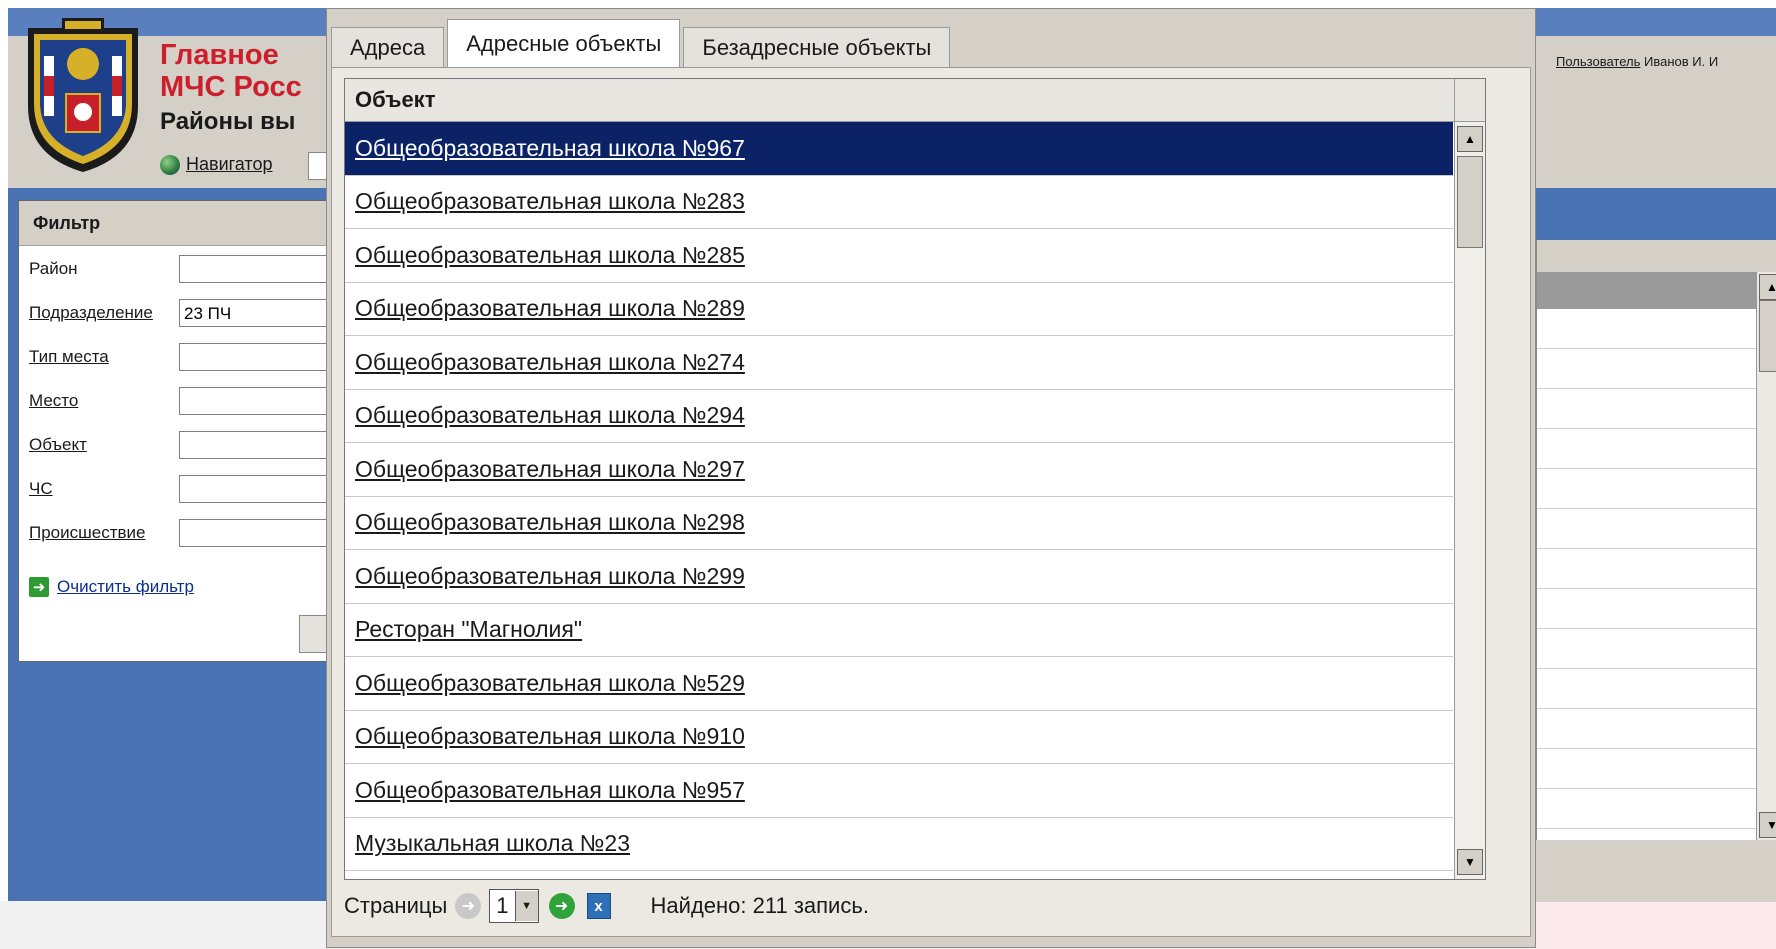 The height and width of the screenshot is (949, 1776). Describe the element at coordinates (550, 201) in the screenshot. I see `row-link: Общеобразовательная школа №283` at that location.